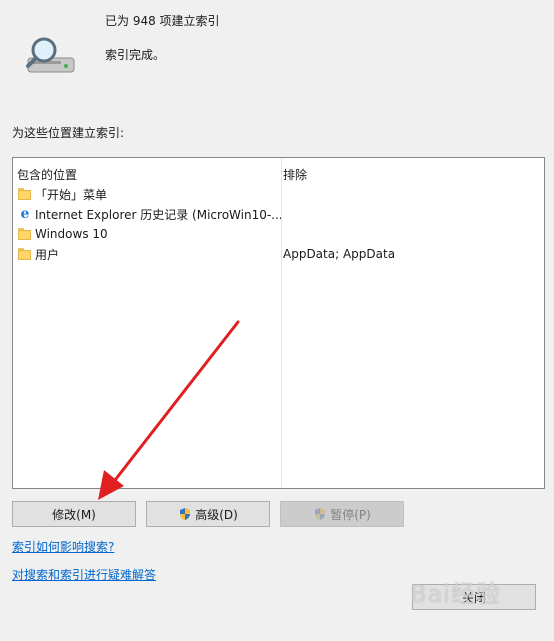 The image size is (554, 641). I want to click on annotation-arrow-shaft, so click(175, 403).